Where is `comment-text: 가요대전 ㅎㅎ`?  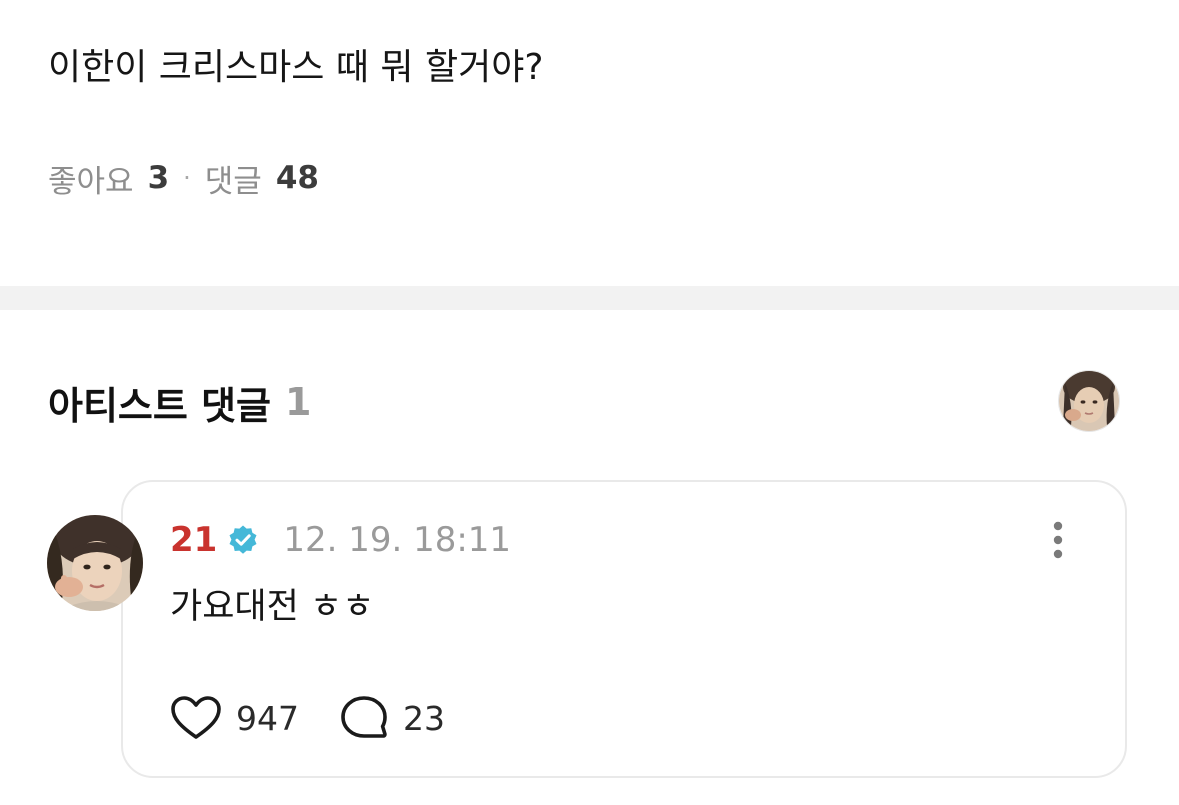
comment-text: 가요대전 ㅎㅎ is located at coordinates (272, 607).